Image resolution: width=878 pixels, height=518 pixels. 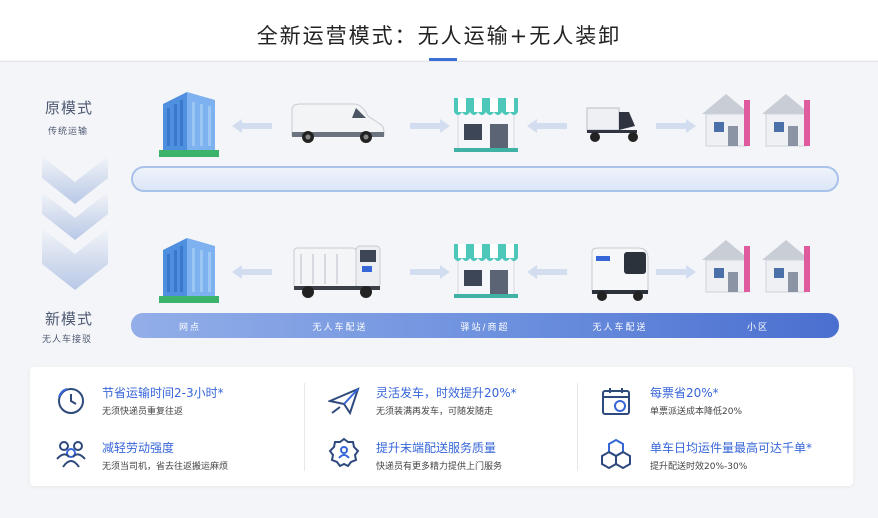 What do you see at coordinates (69, 319) in the screenshot?
I see `new-mode-label: 新模式` at bounding box center [69, 319].